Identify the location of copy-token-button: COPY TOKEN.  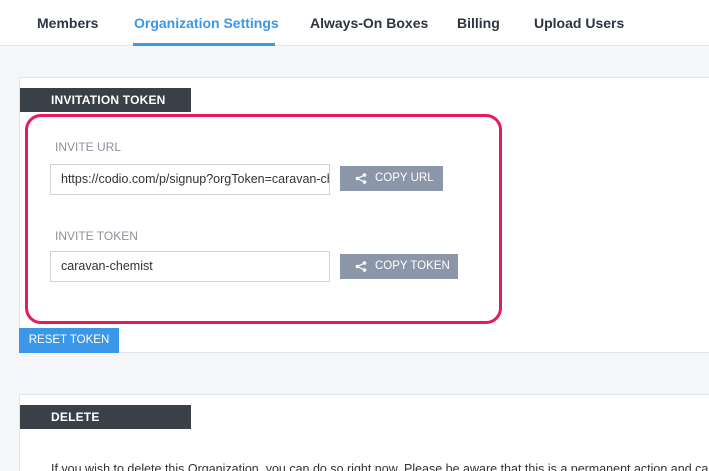
(399, 266).